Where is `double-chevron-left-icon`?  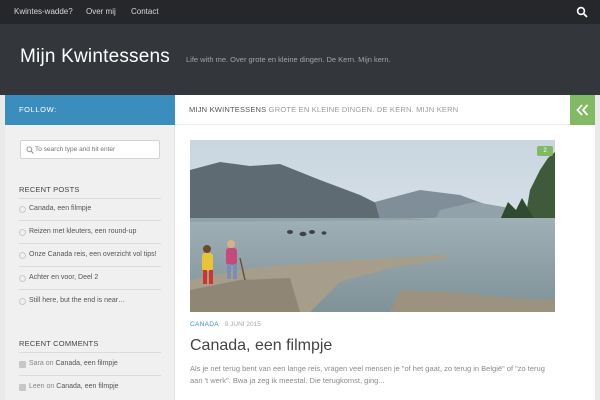 double-chevron-left-icon is located at coordinates (582, 110).